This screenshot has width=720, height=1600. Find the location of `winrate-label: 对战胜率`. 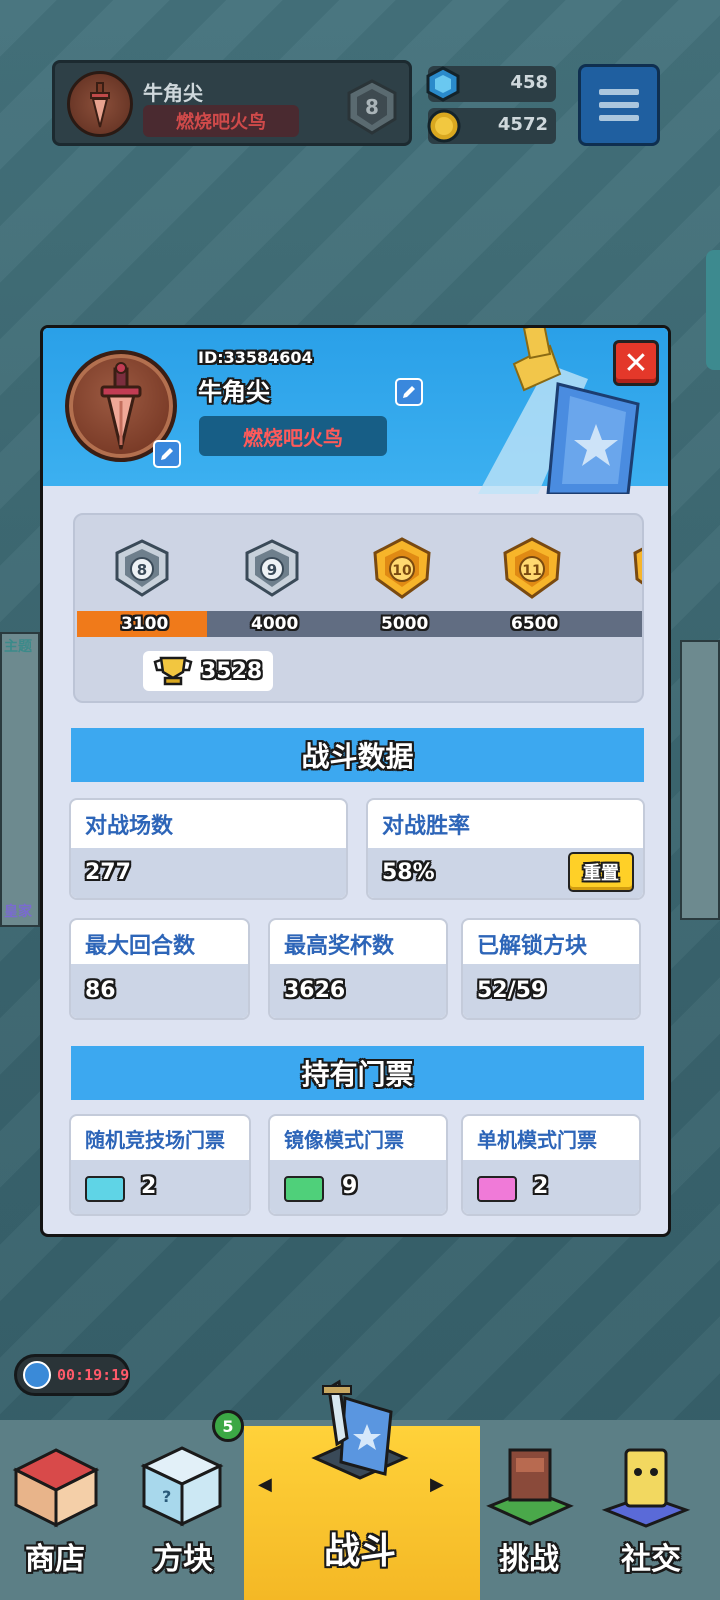

winrate-label: 对战胜率 is located at coordinates (426, 826).